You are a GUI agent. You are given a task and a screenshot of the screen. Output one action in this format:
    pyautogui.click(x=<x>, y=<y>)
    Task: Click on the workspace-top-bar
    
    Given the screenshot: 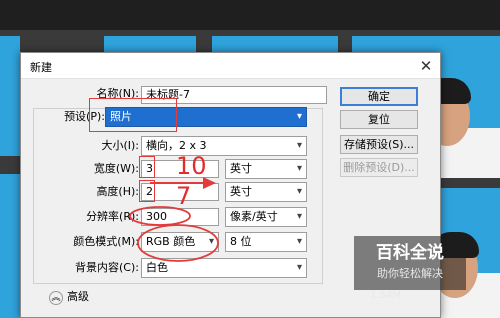 What is the action you would take?
    pyautogui.click(x=250, y=15)
    